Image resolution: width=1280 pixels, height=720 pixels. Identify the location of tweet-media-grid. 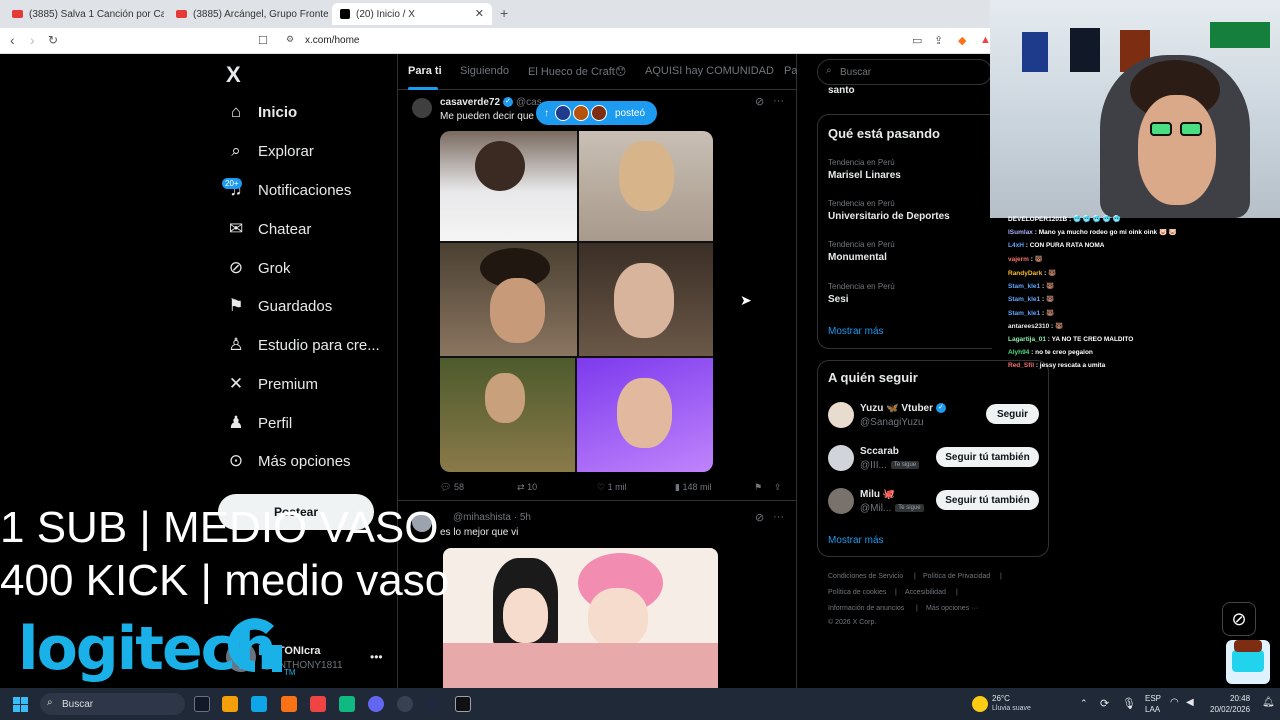
(576, 301).